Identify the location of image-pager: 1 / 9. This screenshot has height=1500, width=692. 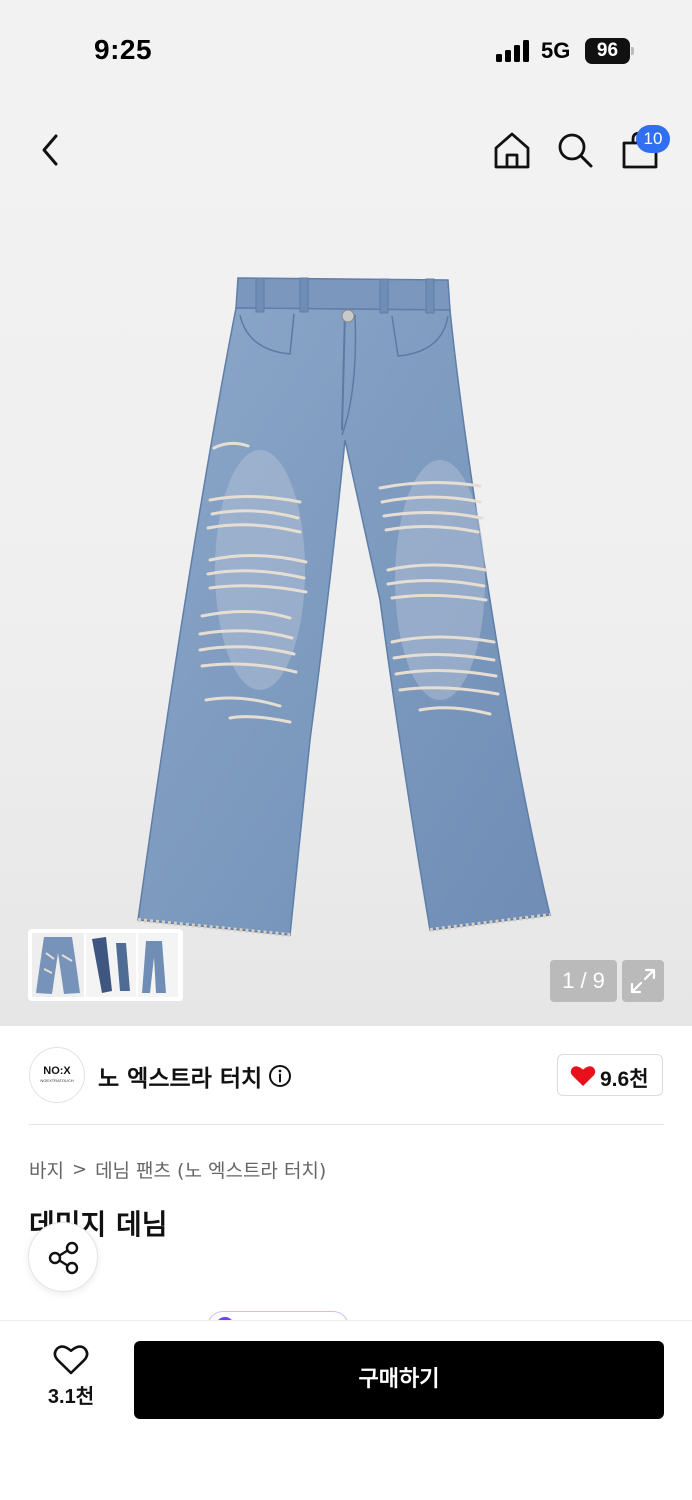
(583, 981).